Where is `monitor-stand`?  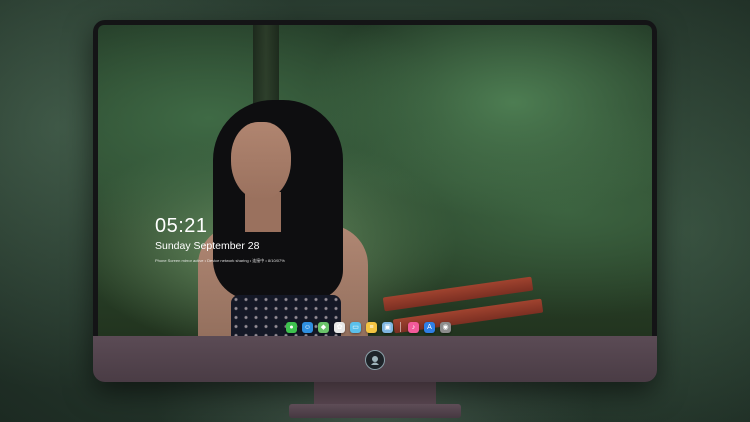 monitor-stand is located at coordinates (375, 394).